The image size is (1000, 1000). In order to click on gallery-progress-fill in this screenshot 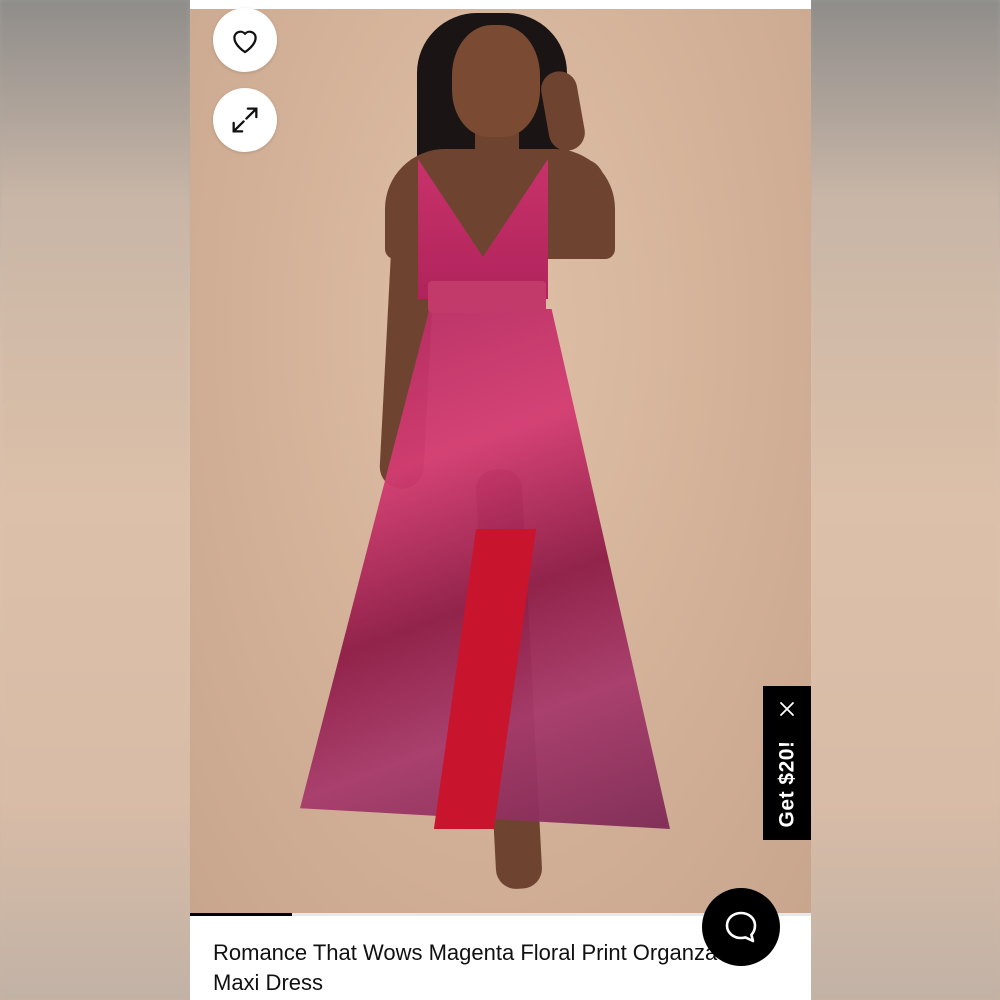, I will do `click(241, 914)`.